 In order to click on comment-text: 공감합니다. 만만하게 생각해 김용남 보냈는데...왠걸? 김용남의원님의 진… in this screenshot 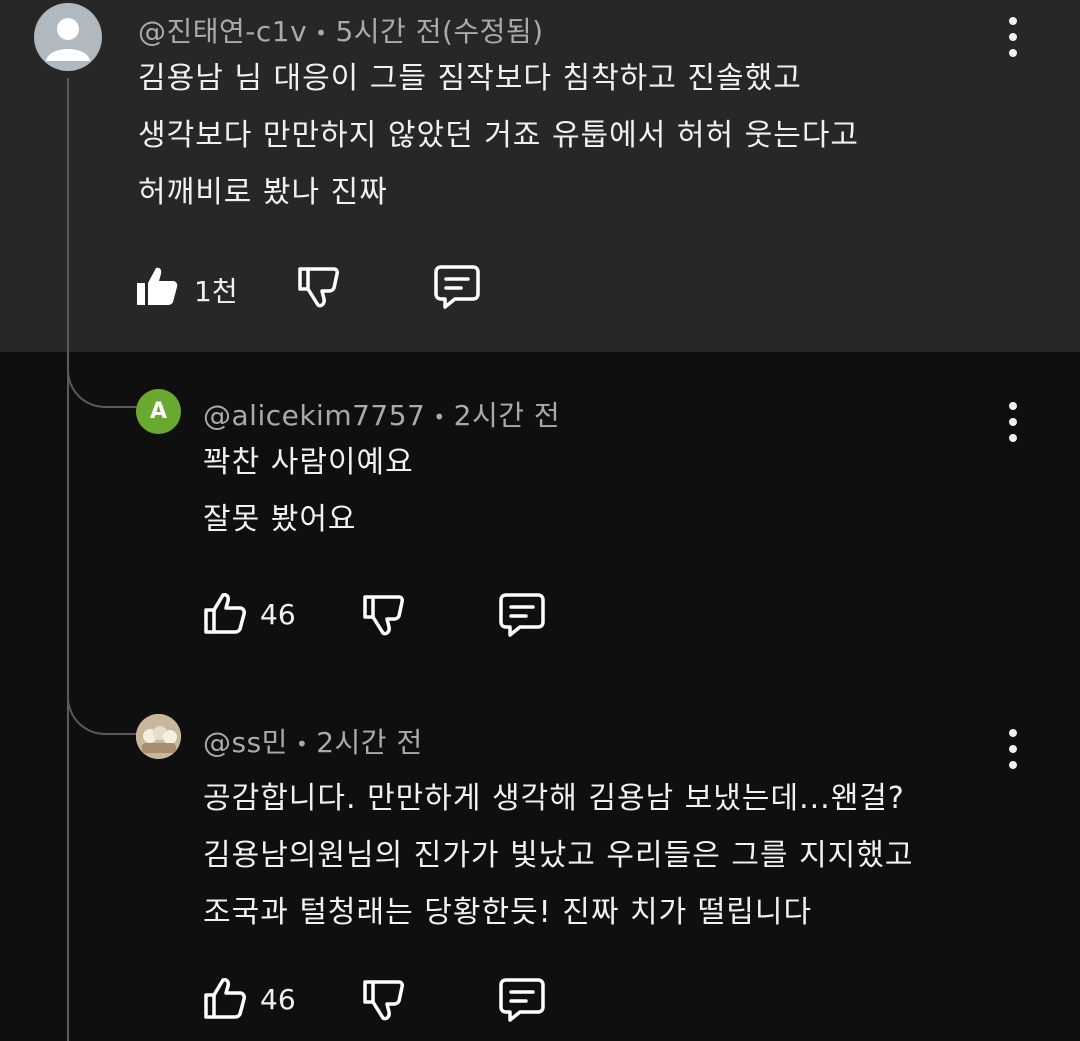, I will do `click(558, 855)`.